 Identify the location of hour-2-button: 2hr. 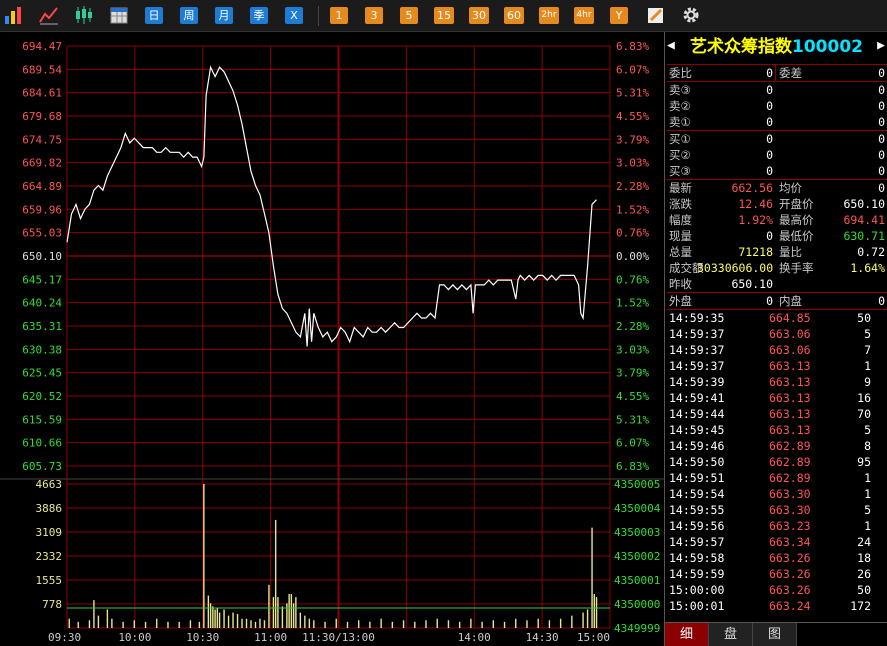
(549, 15).